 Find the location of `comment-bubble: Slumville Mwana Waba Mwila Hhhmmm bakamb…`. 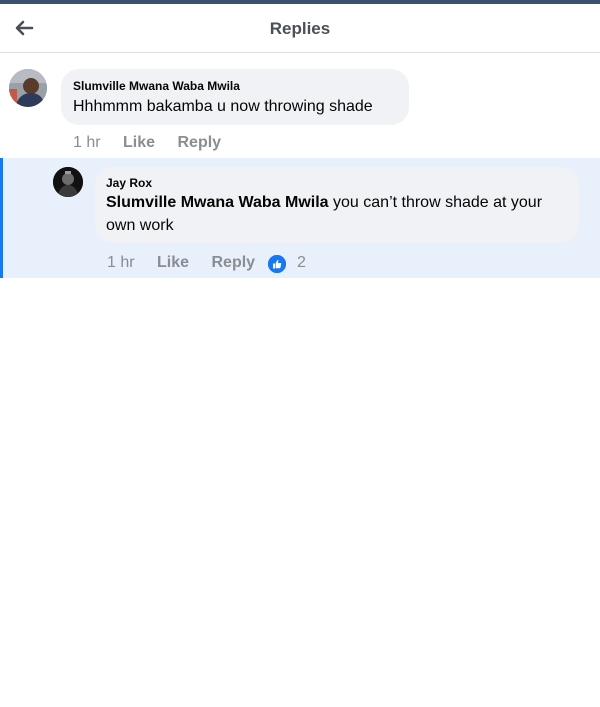

comment-bubble: Slumville Mwana Waba Mwila Hhhmmm bakamb… is located at coordinates (235, 97).